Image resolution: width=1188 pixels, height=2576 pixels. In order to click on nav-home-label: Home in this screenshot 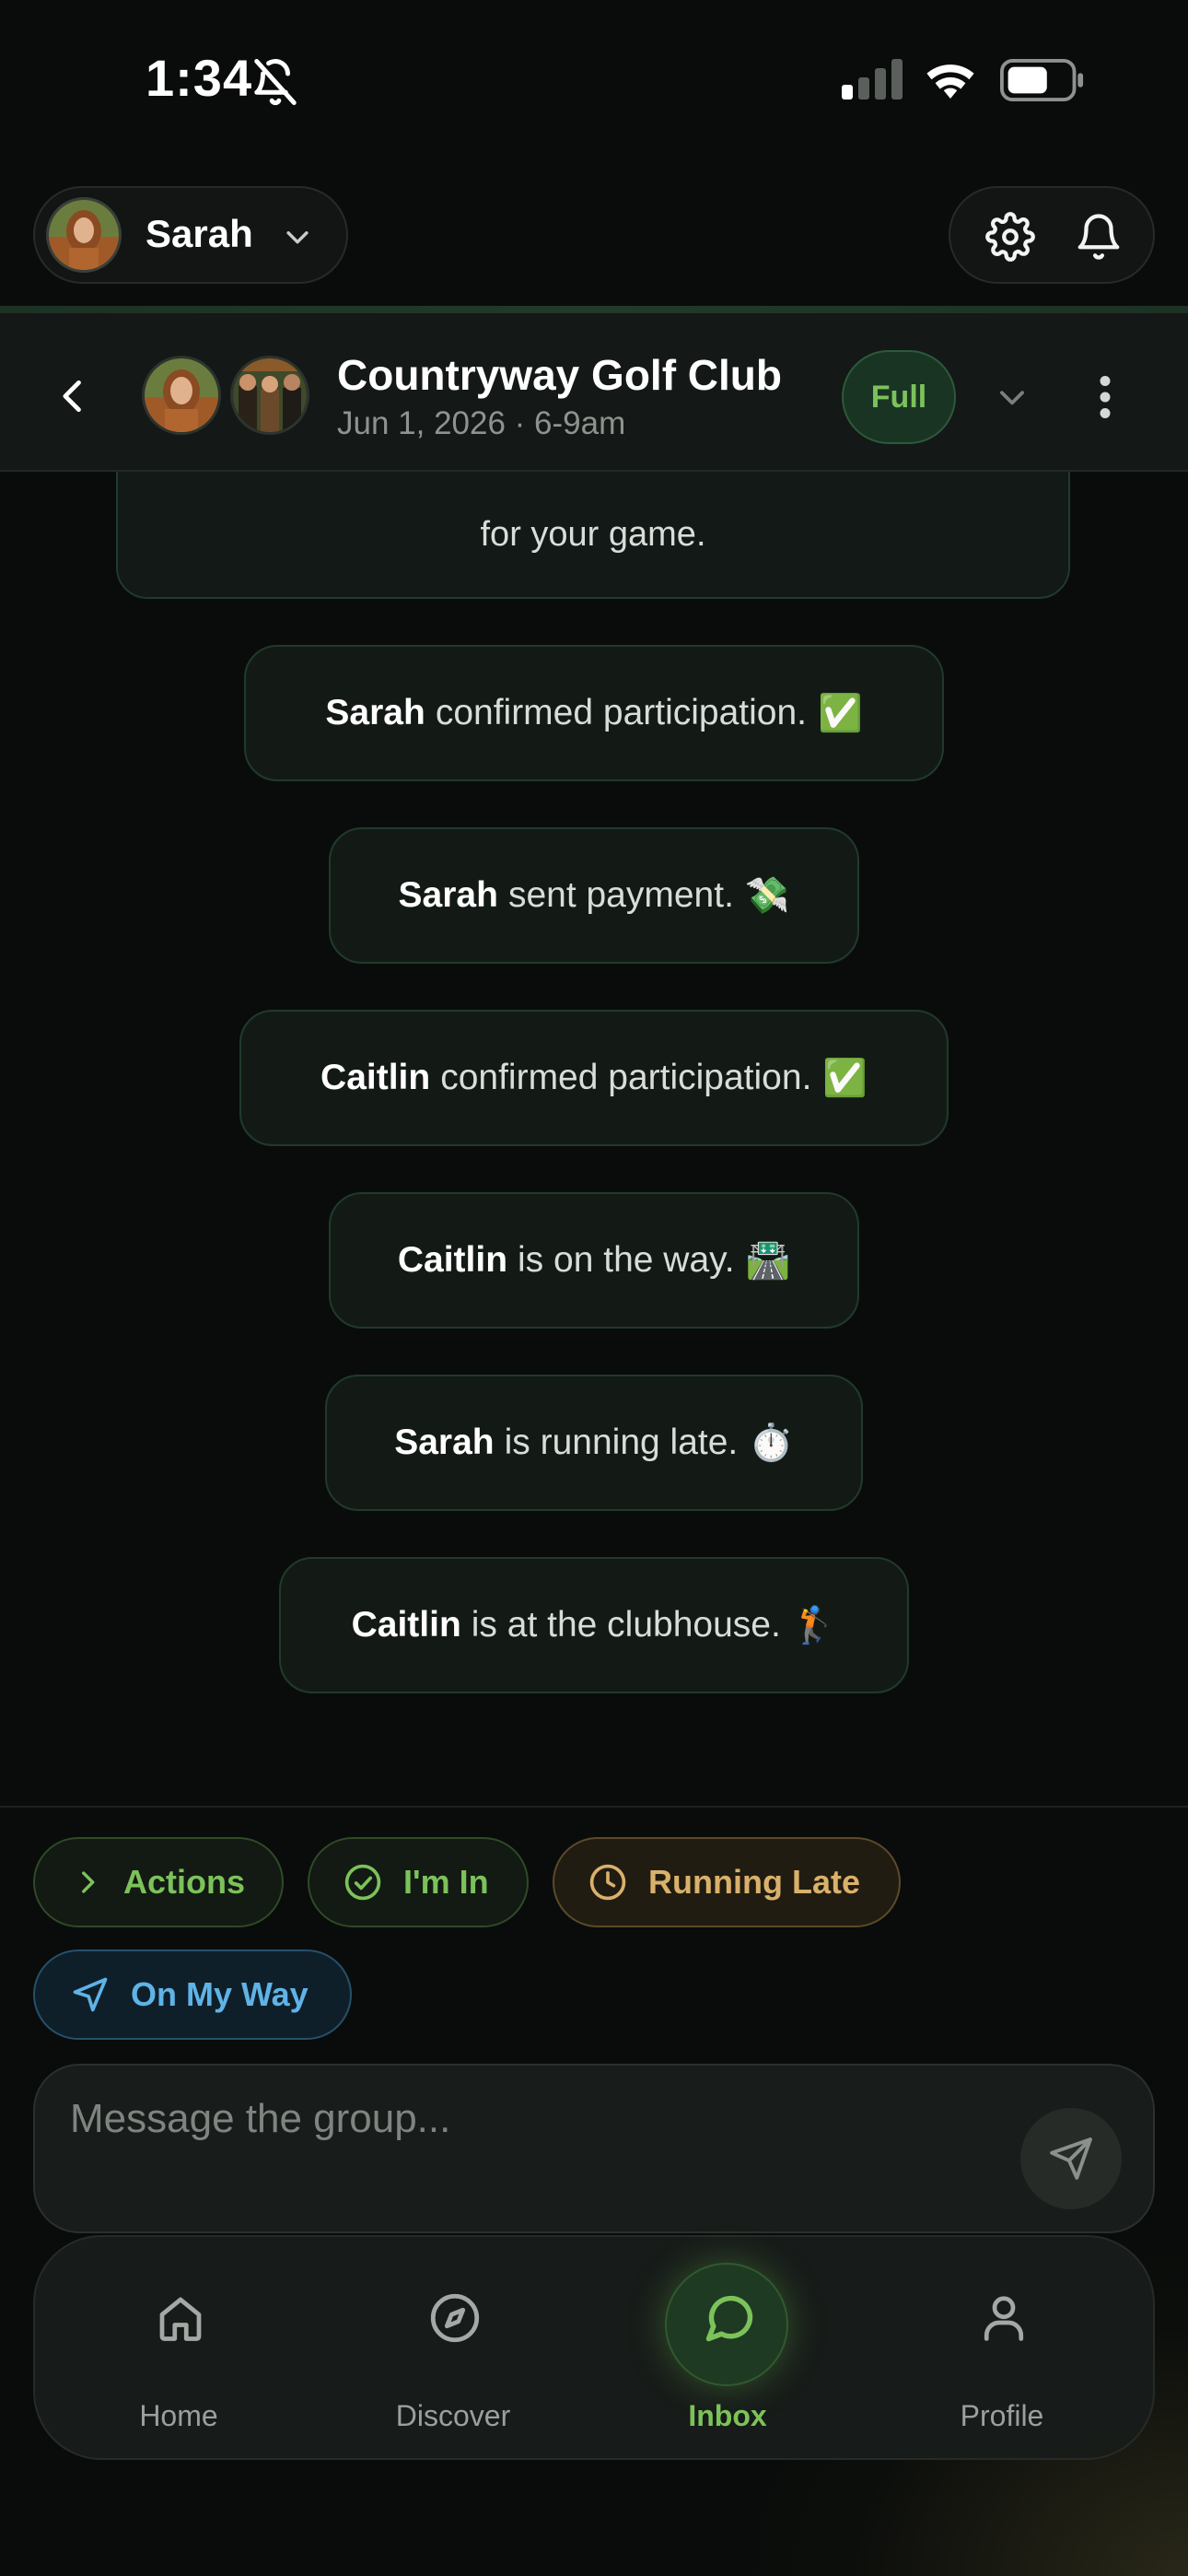, I will do `click(178, 2415)`.